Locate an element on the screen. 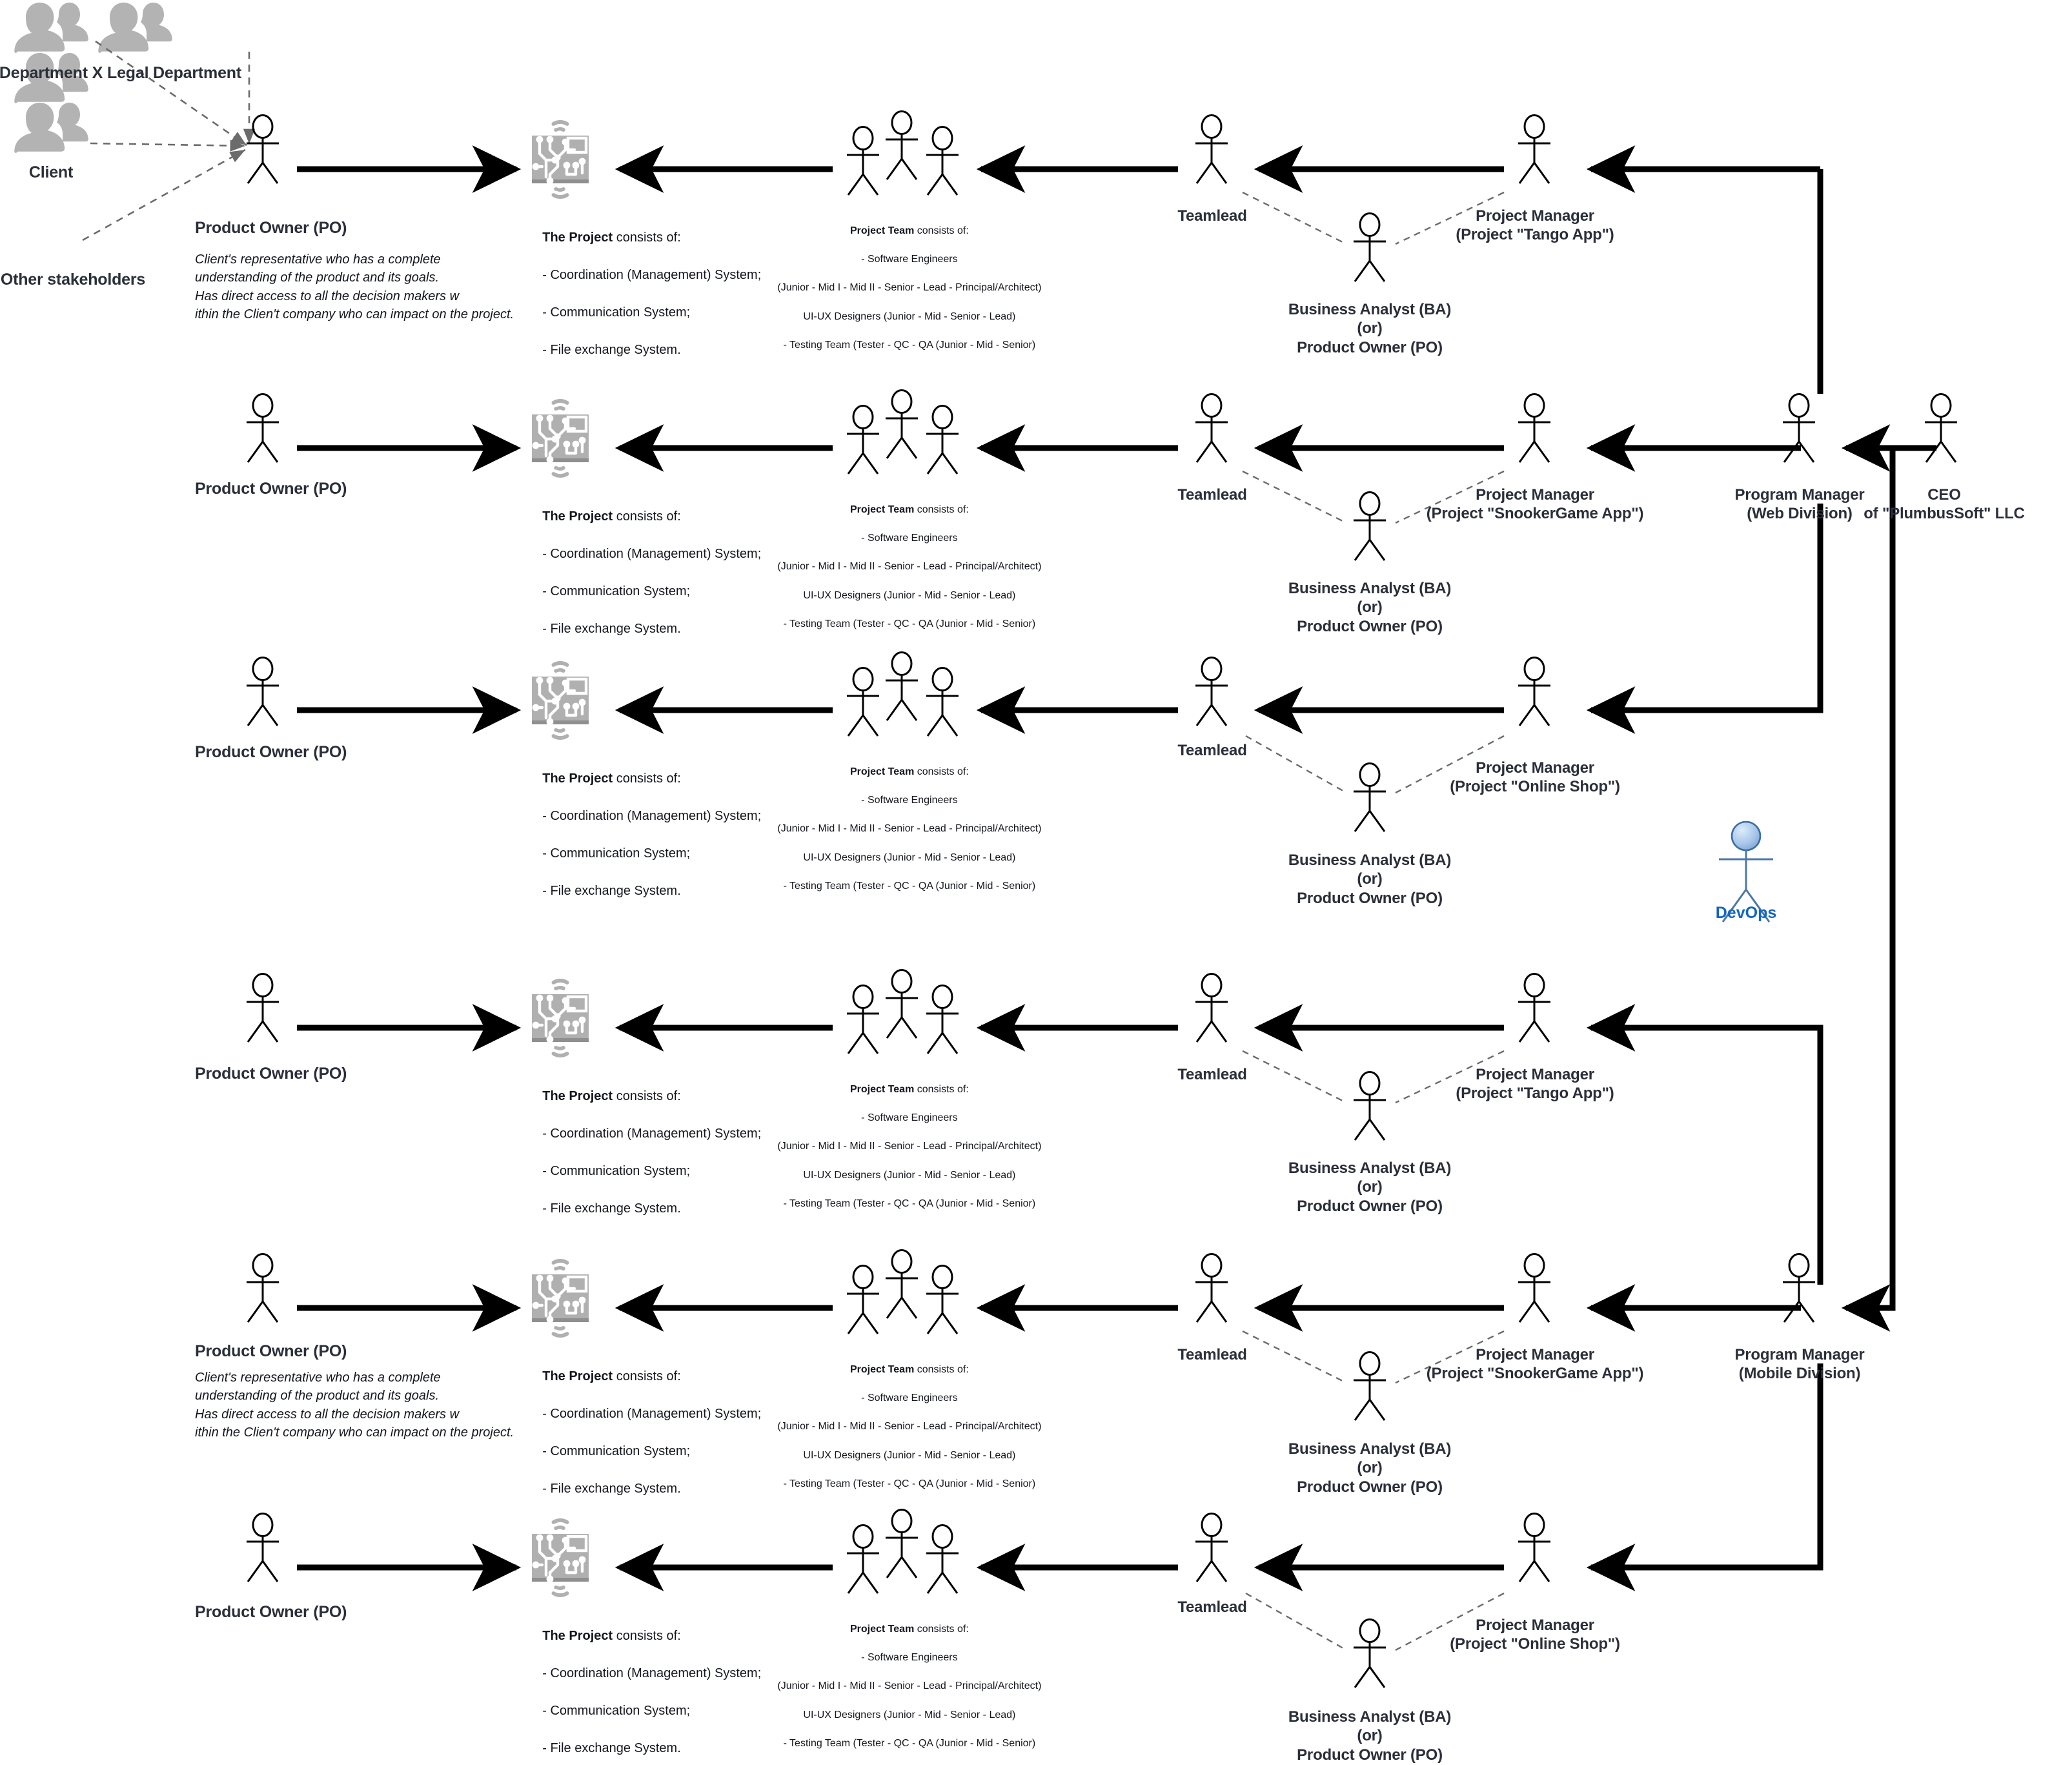 The image size is (2072, 1765). project-item: - Communication System; is located at coordinates (616, 312).